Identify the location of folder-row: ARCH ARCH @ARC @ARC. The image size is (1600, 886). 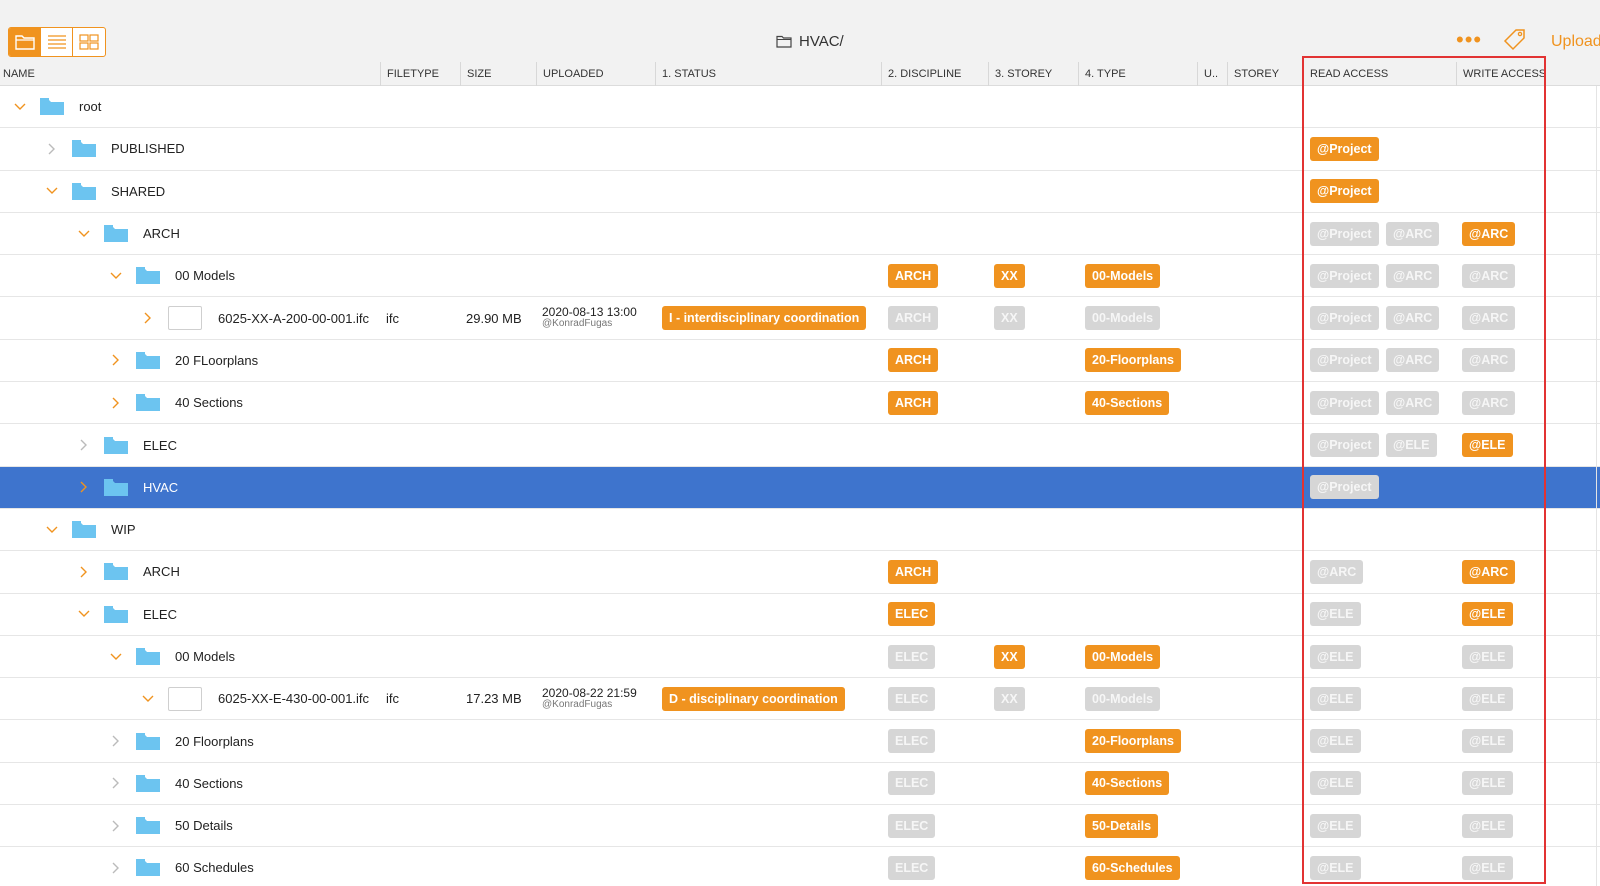
(800, 572).